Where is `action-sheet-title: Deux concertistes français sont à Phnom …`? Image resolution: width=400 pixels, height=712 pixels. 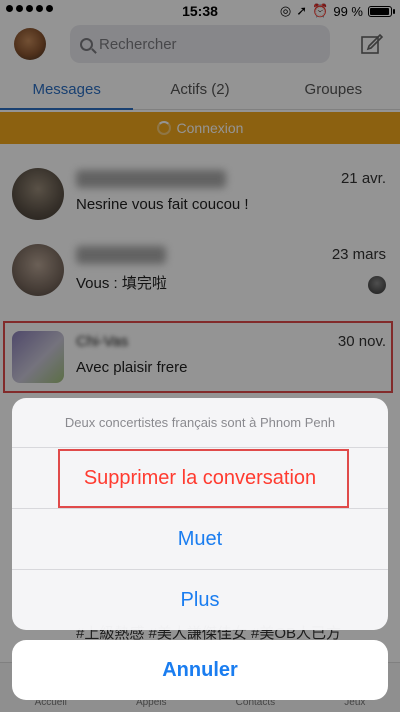 action-sheet-title: Deux concertistes français sont à Phnom … is located at coordinates (200, 423).